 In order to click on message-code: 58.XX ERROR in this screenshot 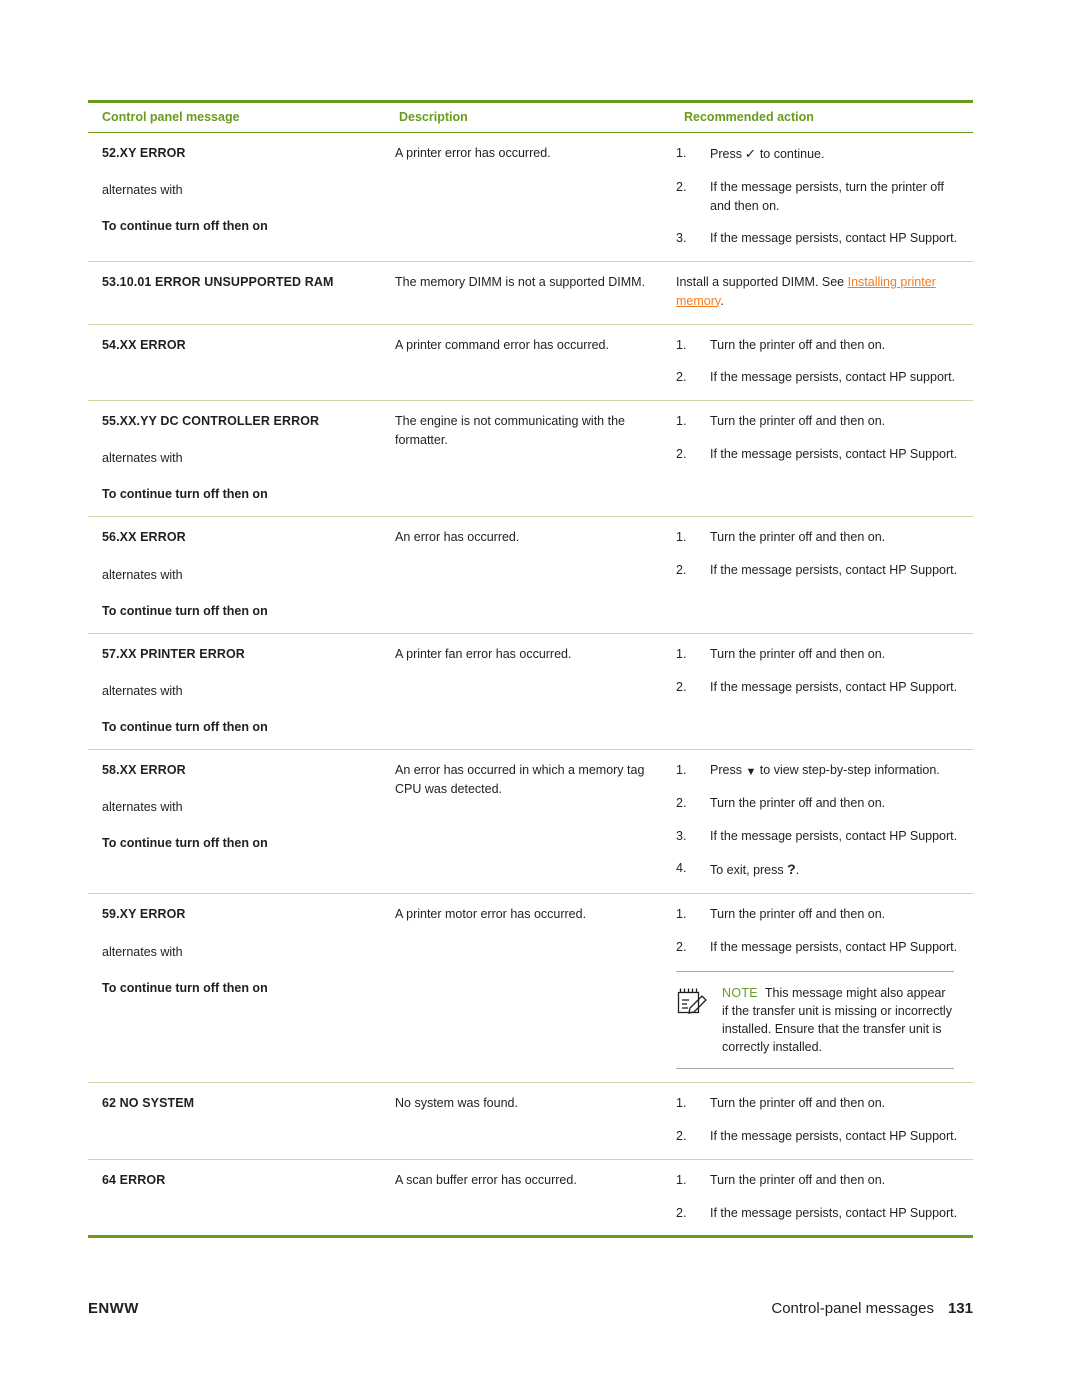, I will do `click(144, 770)`.